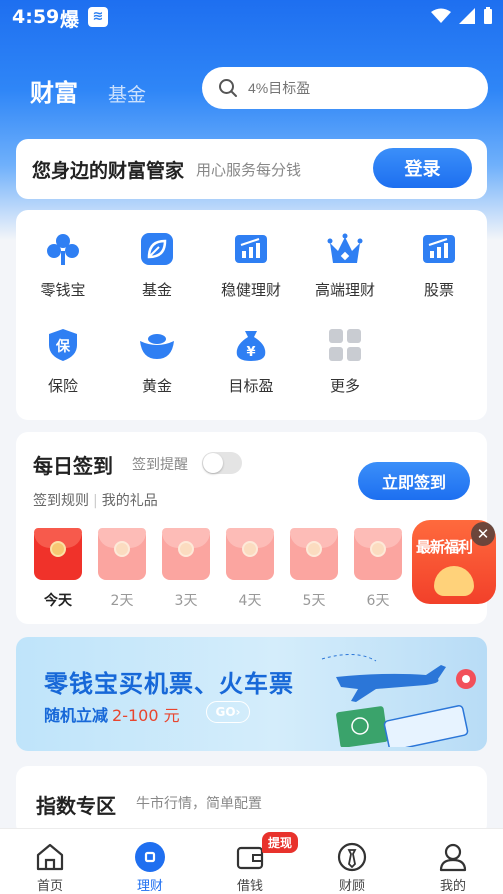 Image resolution: width=503 pixels, height=894 pixels. I want to click on index-zone-title: 指数专区, so click(76, 806).